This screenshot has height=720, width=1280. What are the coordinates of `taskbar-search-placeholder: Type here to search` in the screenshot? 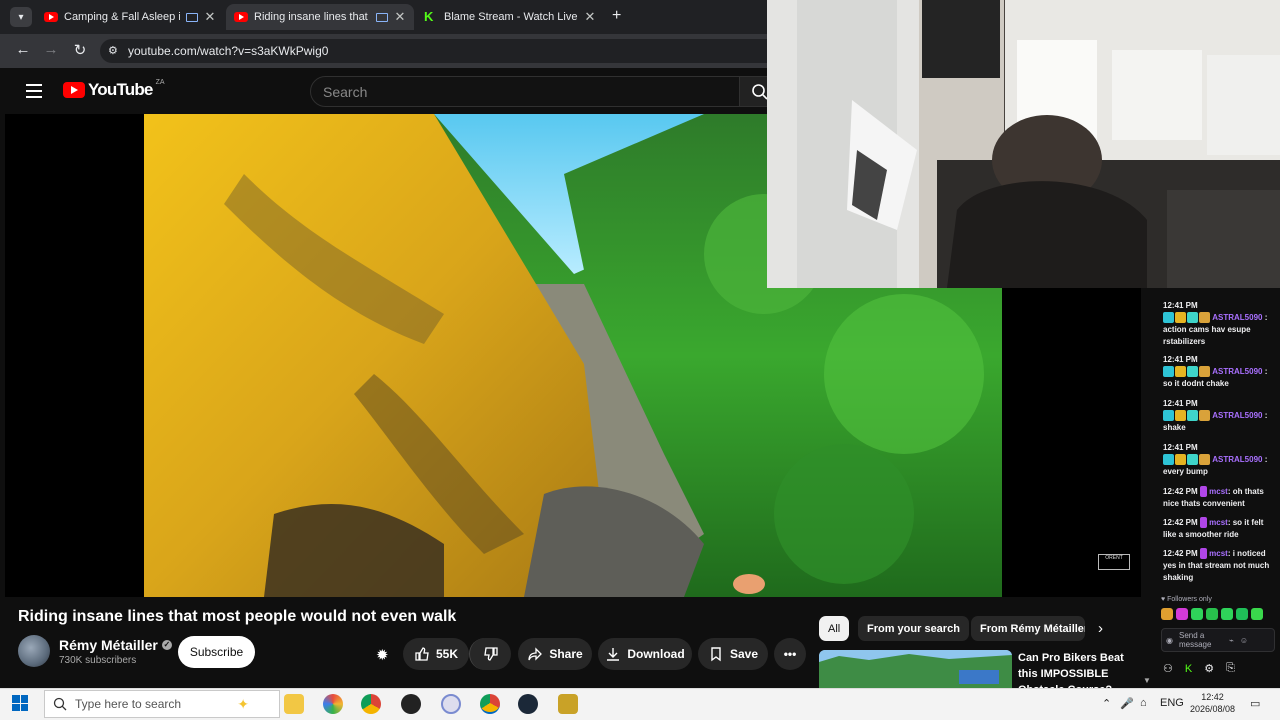 It's located at (128, 704).